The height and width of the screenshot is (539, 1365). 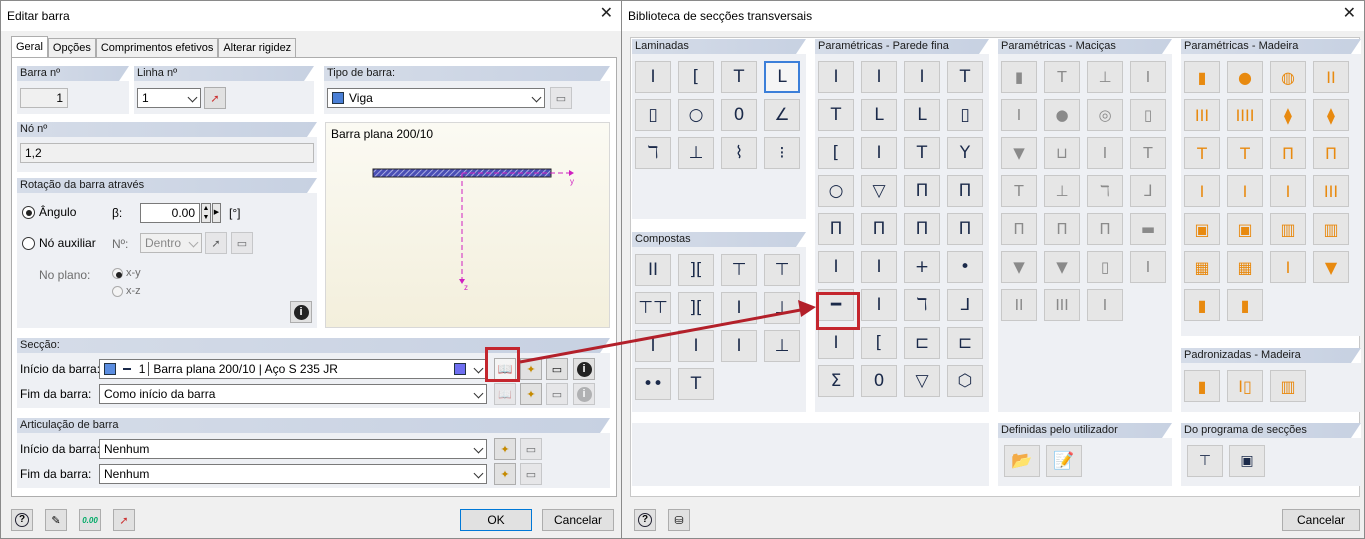 What do you see at coordinates (922, 381) in the screenshot?
I see `section-shape-button: ▽` at bounding box center [922, 381].